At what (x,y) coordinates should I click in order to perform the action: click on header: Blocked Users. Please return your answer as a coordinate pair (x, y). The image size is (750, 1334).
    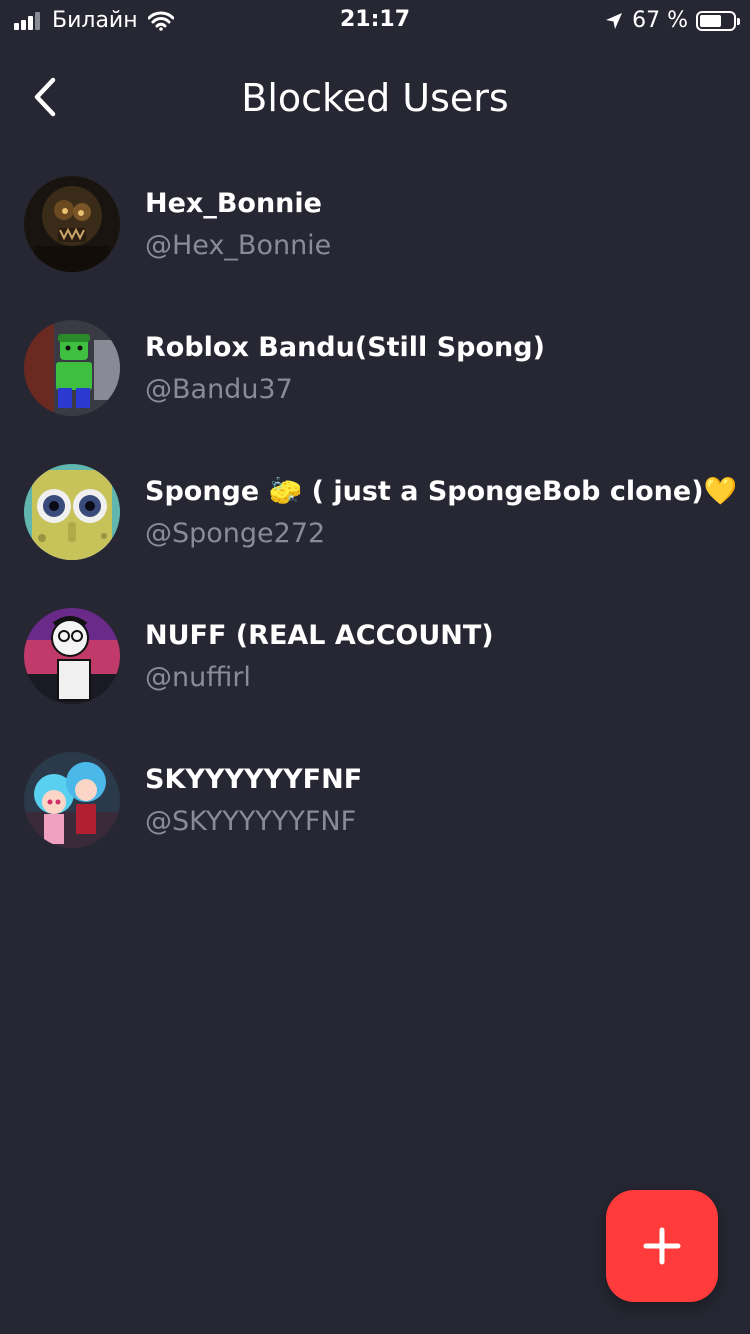
    Looking at the image, I should click on (375, 100).